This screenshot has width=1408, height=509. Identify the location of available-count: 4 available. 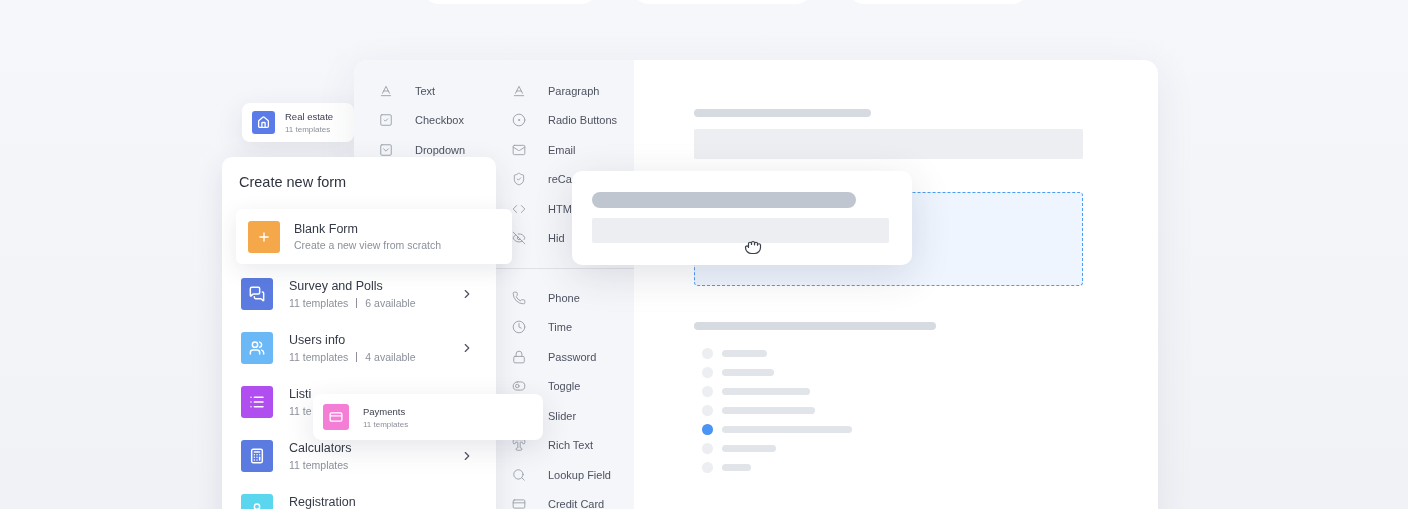
(390, 357).